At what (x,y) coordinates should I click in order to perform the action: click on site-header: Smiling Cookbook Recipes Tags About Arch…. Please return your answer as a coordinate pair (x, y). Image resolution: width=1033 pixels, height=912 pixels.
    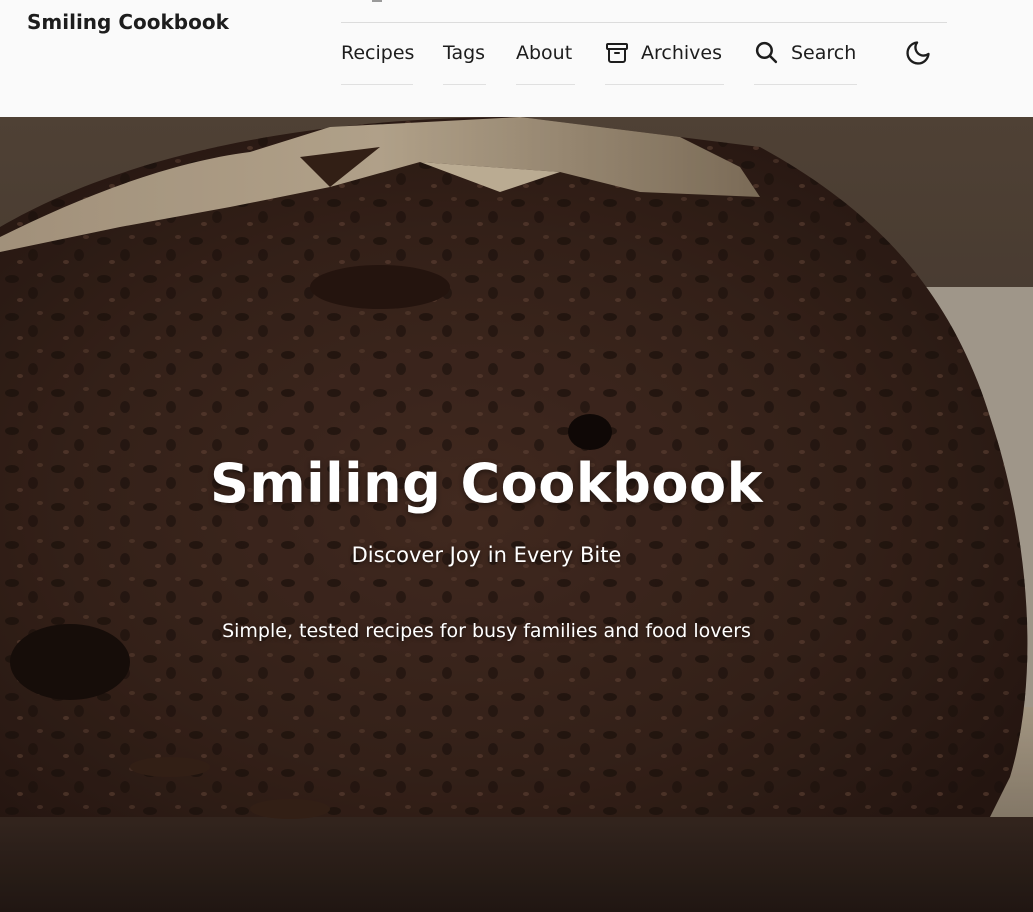
    Looking at the image, I should click on (516, 58).